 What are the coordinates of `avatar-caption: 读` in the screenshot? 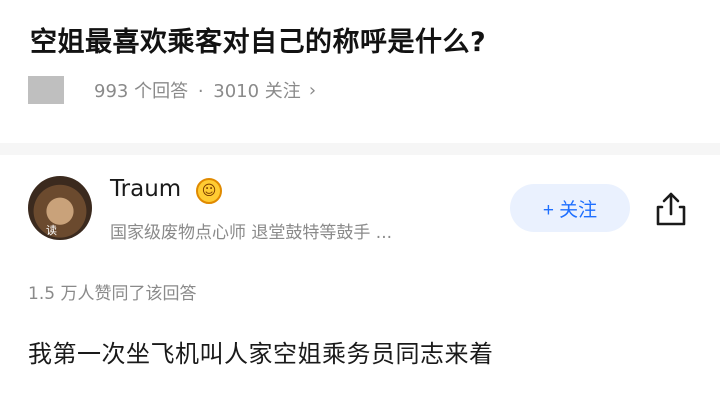 It's located at (51, 230).